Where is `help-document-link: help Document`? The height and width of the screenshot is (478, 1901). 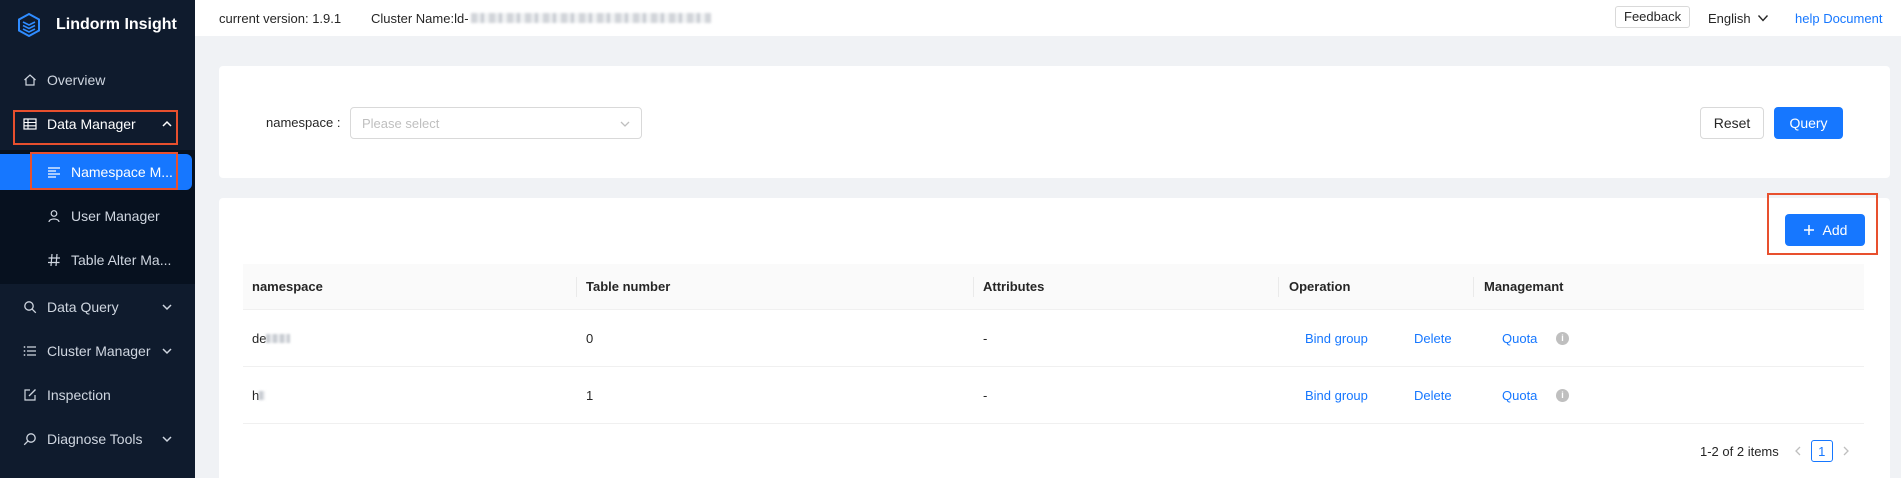 help-document-link: help Document is located at coordinates (1838, 18).